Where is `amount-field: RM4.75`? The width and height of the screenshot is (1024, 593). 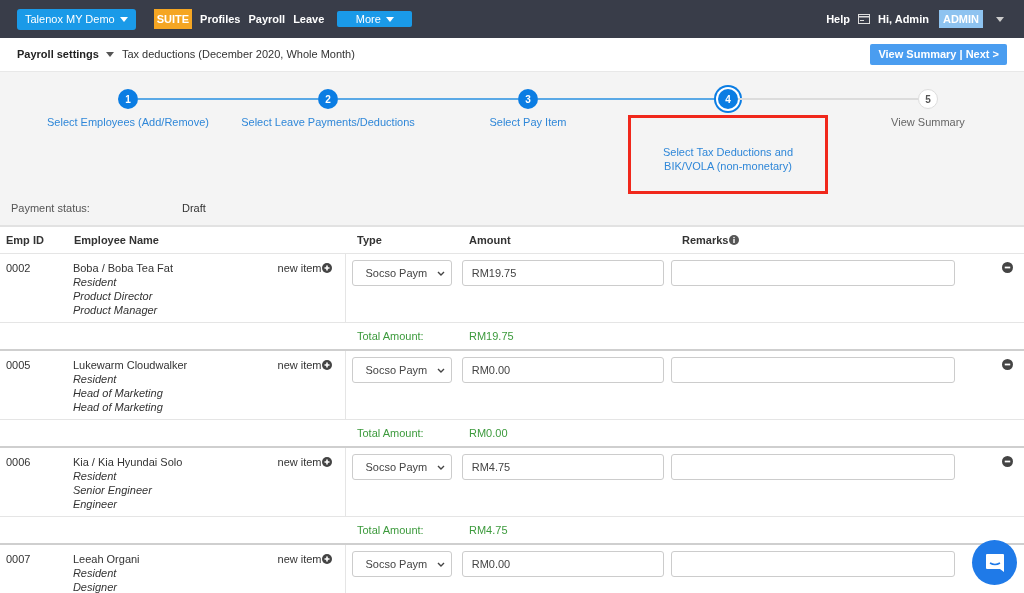
amount-field: RM4.75 is located at coordinates (562, 467).